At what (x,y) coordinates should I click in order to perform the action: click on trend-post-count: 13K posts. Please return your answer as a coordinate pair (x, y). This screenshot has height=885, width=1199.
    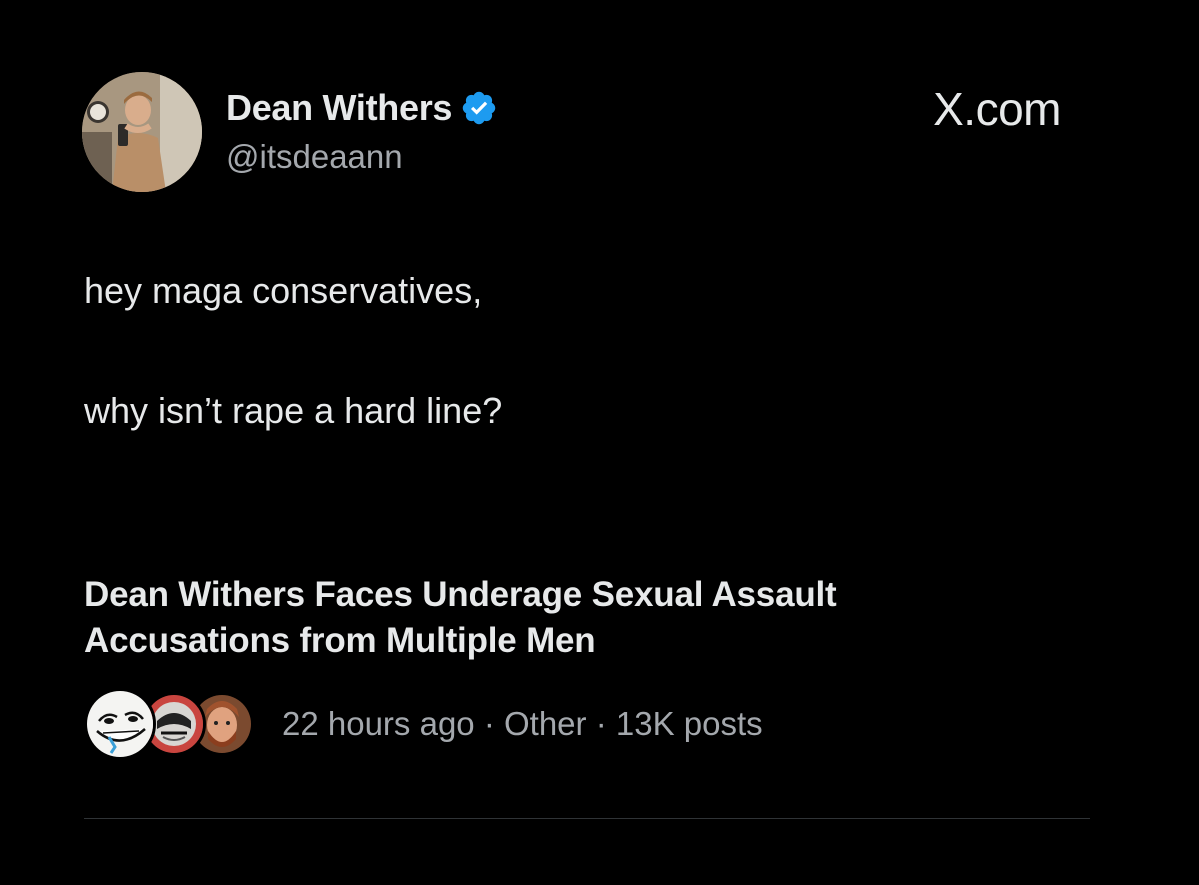
    Looking at the image, I should click on (689, 723).